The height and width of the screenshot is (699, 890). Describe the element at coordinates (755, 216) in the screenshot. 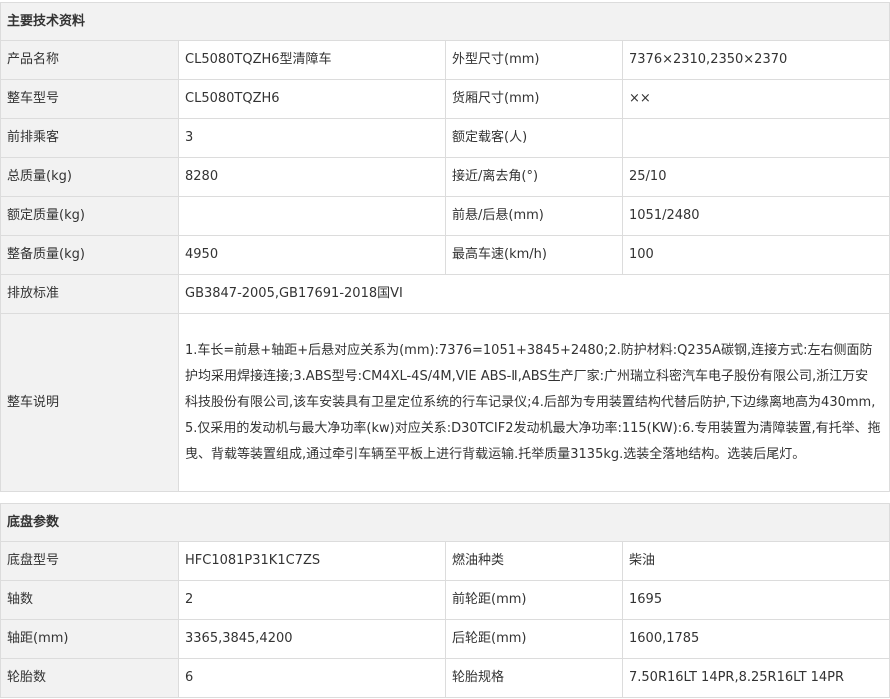

I see `spec-value: 1051/2480` at that location.